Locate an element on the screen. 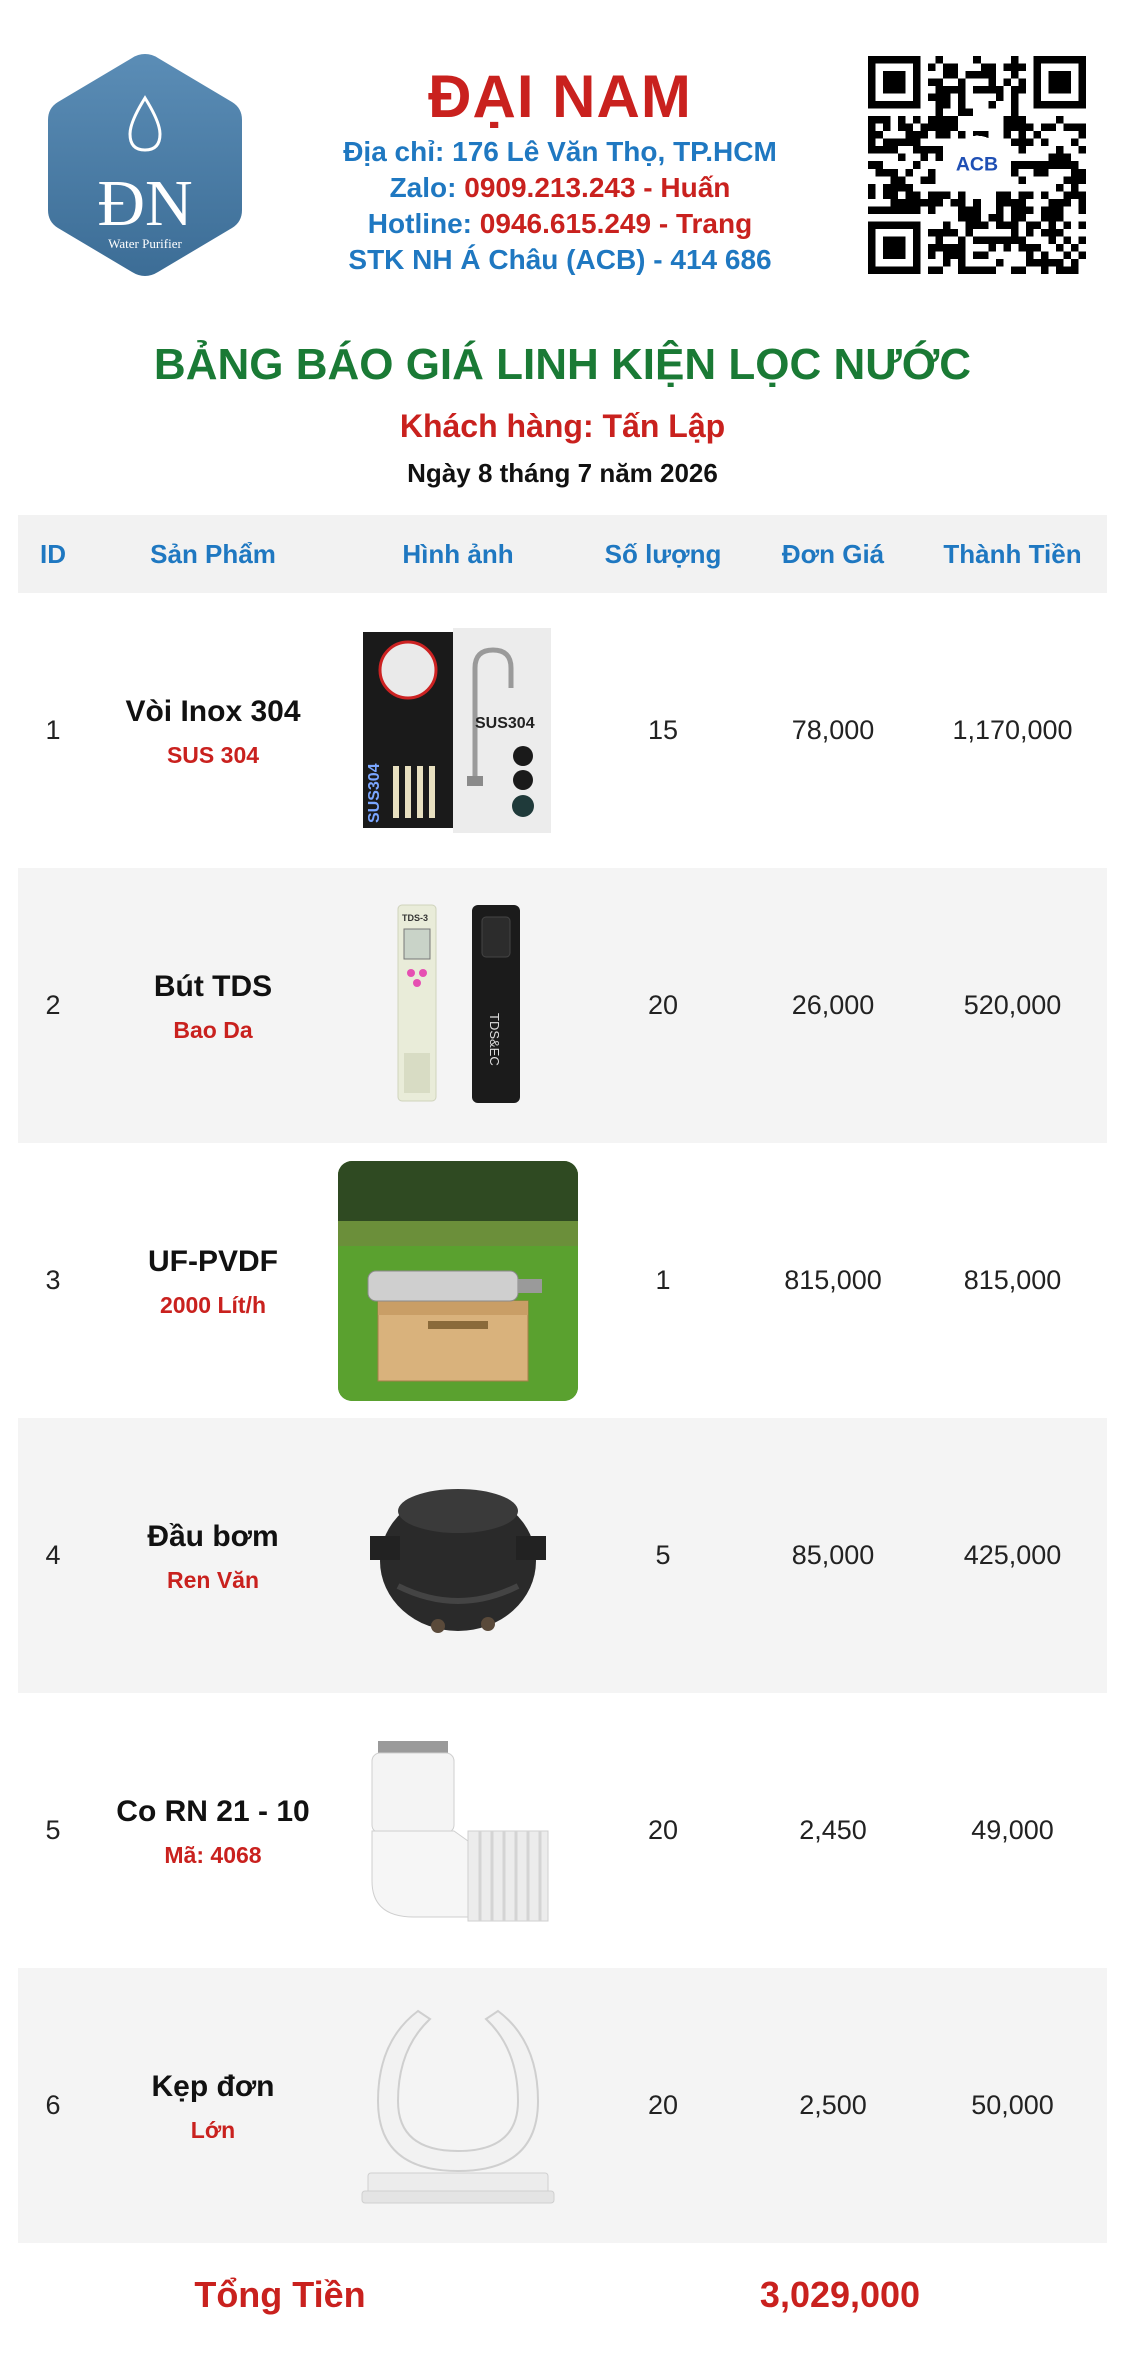  hotline-label: Hotline: is located at coordinates (423, 223).